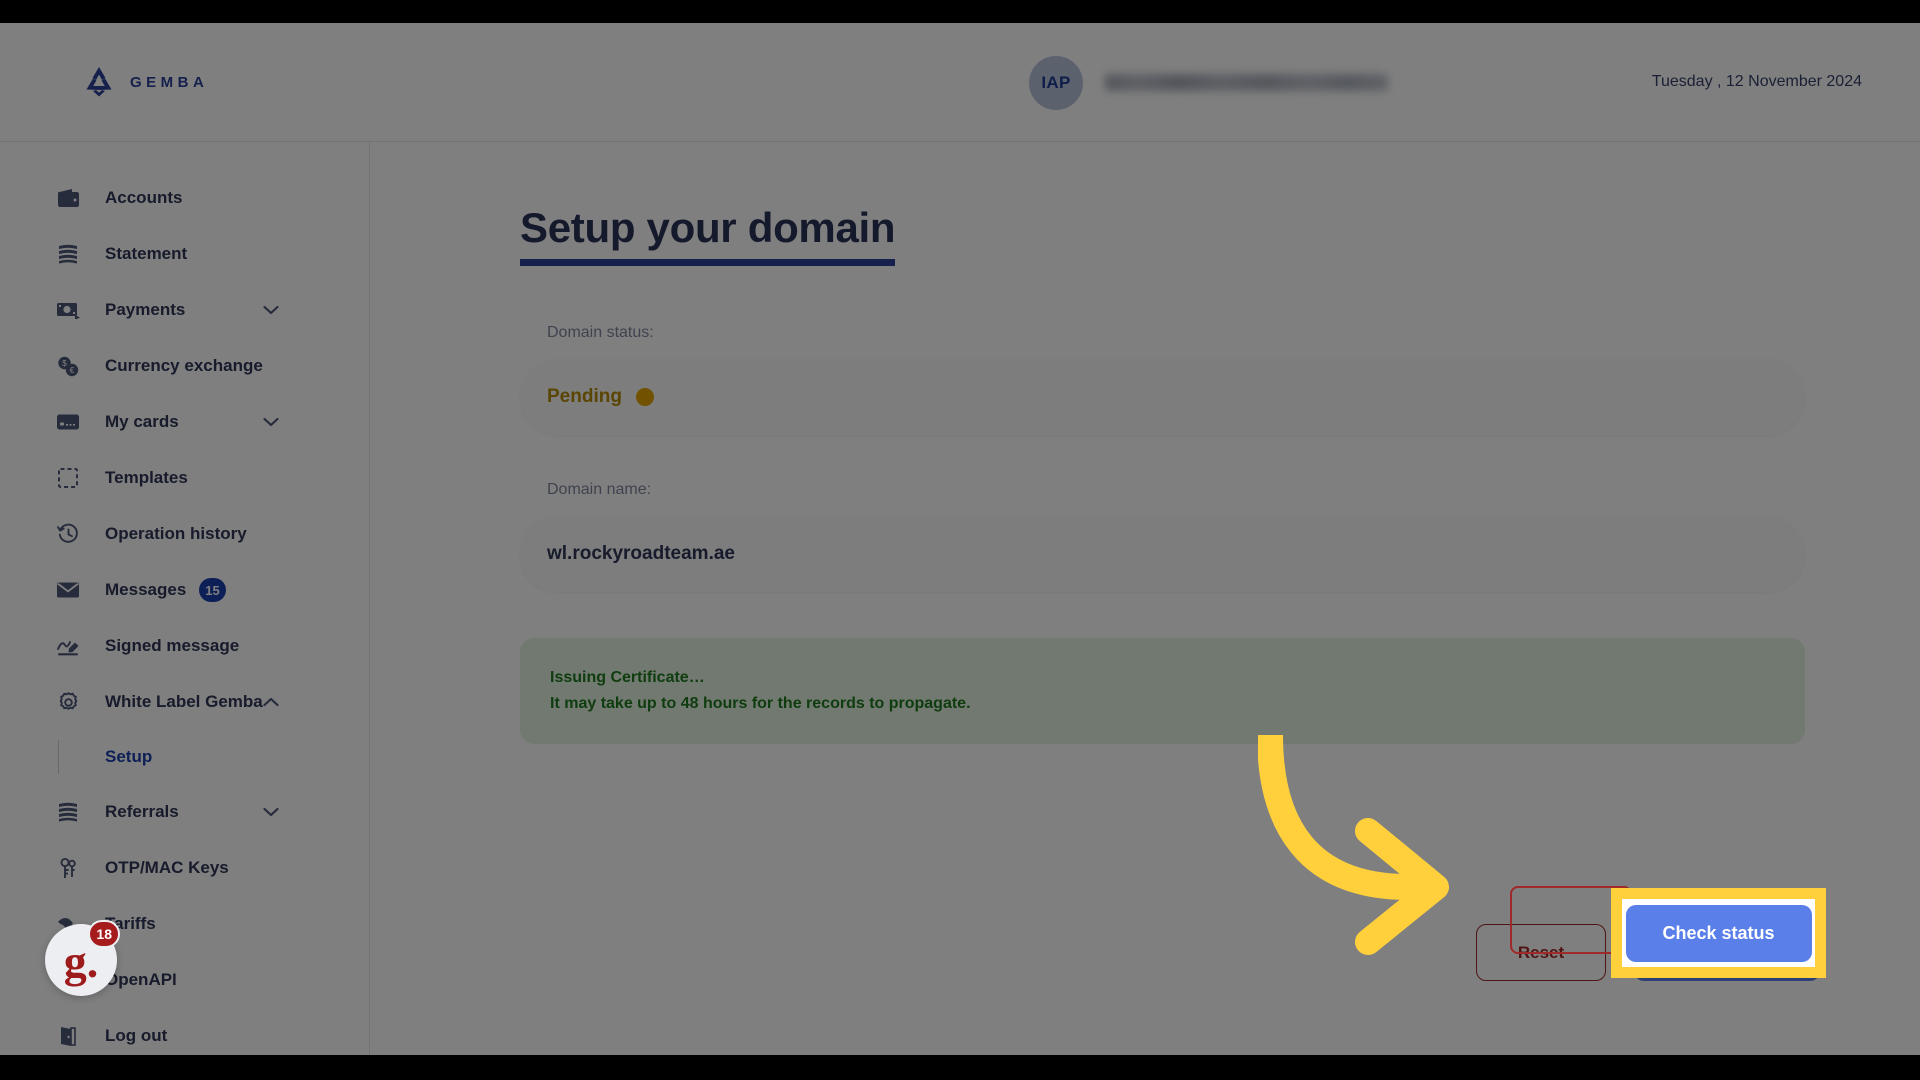  What do you see at coordinates (81, 961) in the screenshot?
I see `chat-logo-icon: g.` at bounding box center [81, 961].